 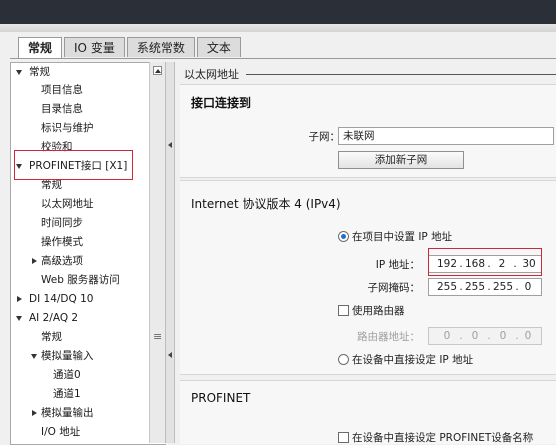 I want to click on tab-system-constants: 系统常数, so click(x=160, y=47).